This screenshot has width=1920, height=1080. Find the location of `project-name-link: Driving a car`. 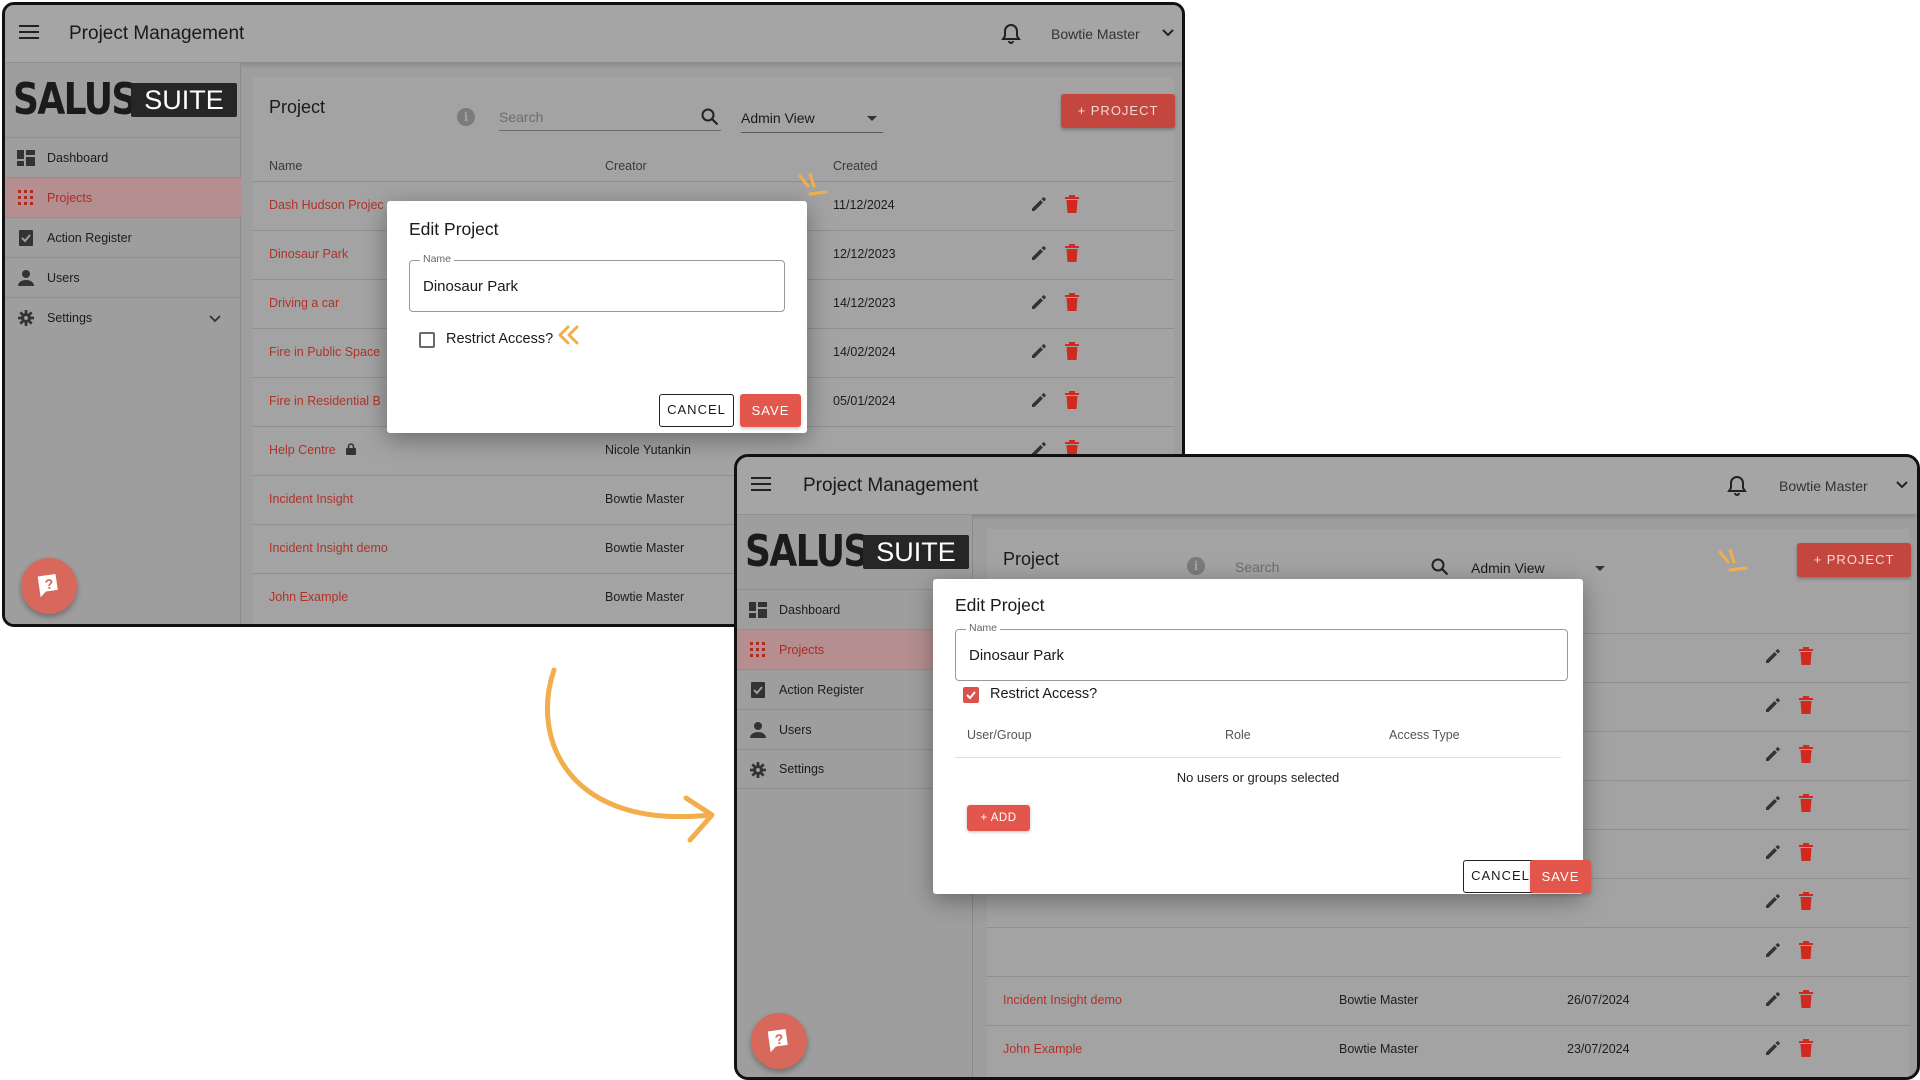

project-name-link: Driving a car is located at coordinates (304, 303).